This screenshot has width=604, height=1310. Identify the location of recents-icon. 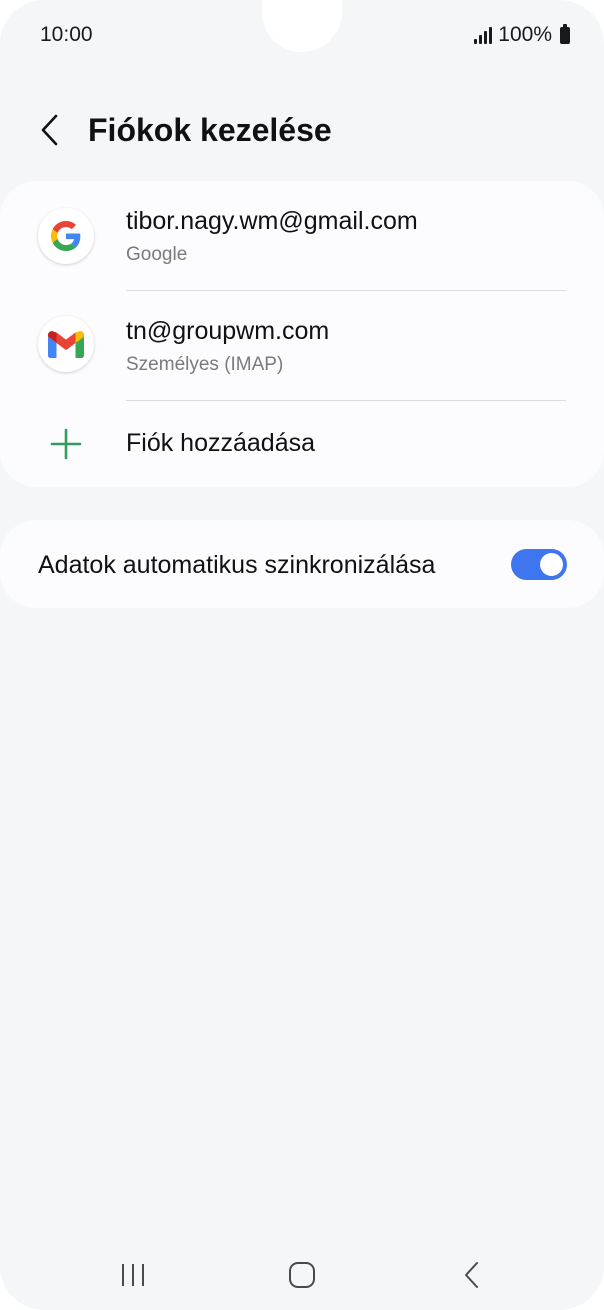
(133, 1275).